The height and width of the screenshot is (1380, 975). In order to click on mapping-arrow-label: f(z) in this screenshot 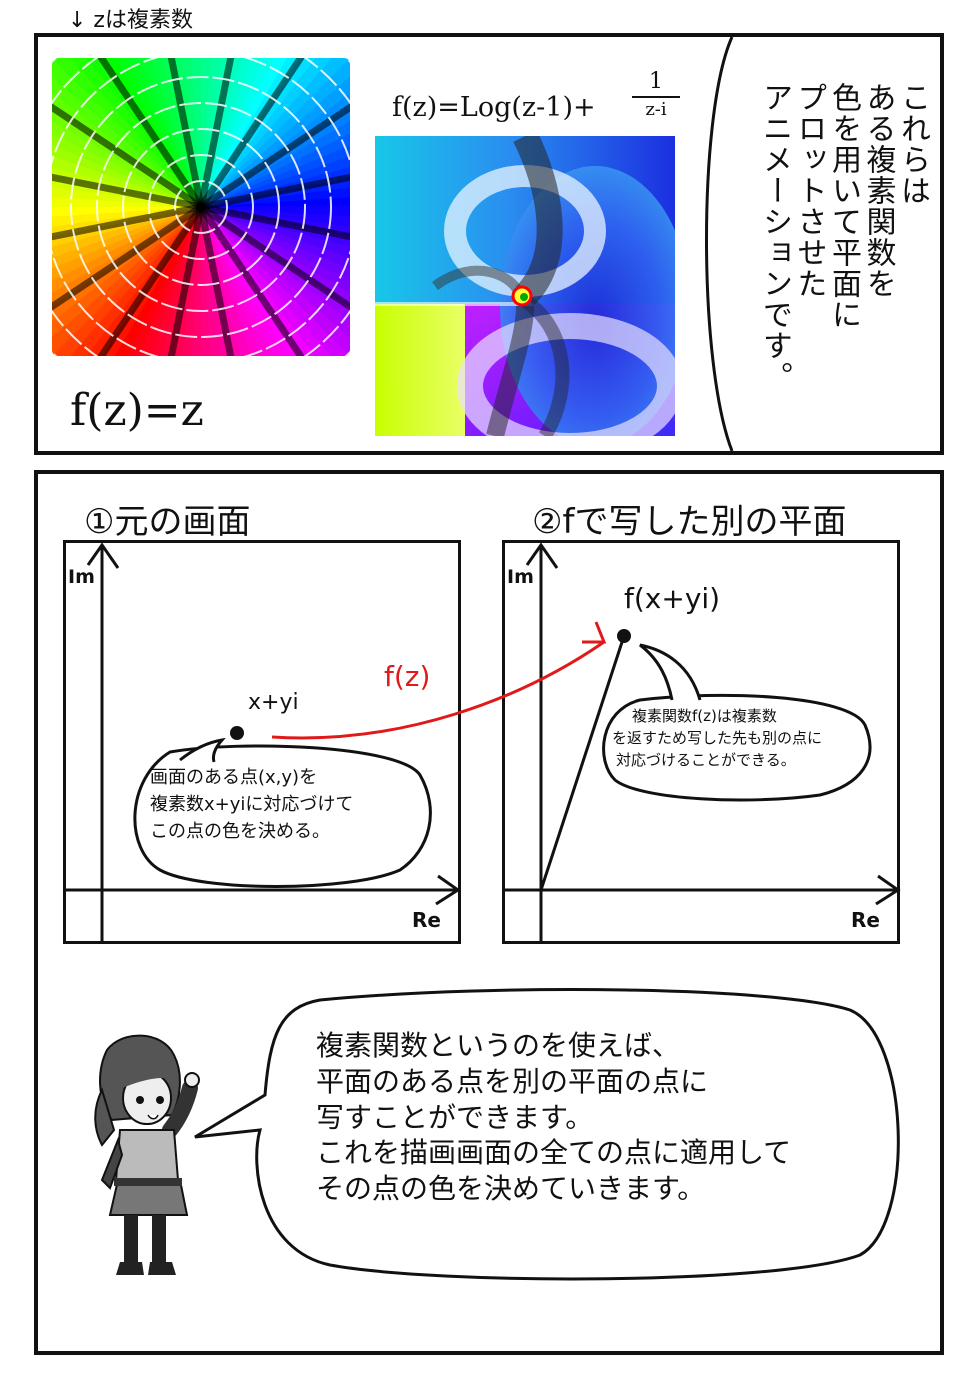, I will do `click(407, 676)`.